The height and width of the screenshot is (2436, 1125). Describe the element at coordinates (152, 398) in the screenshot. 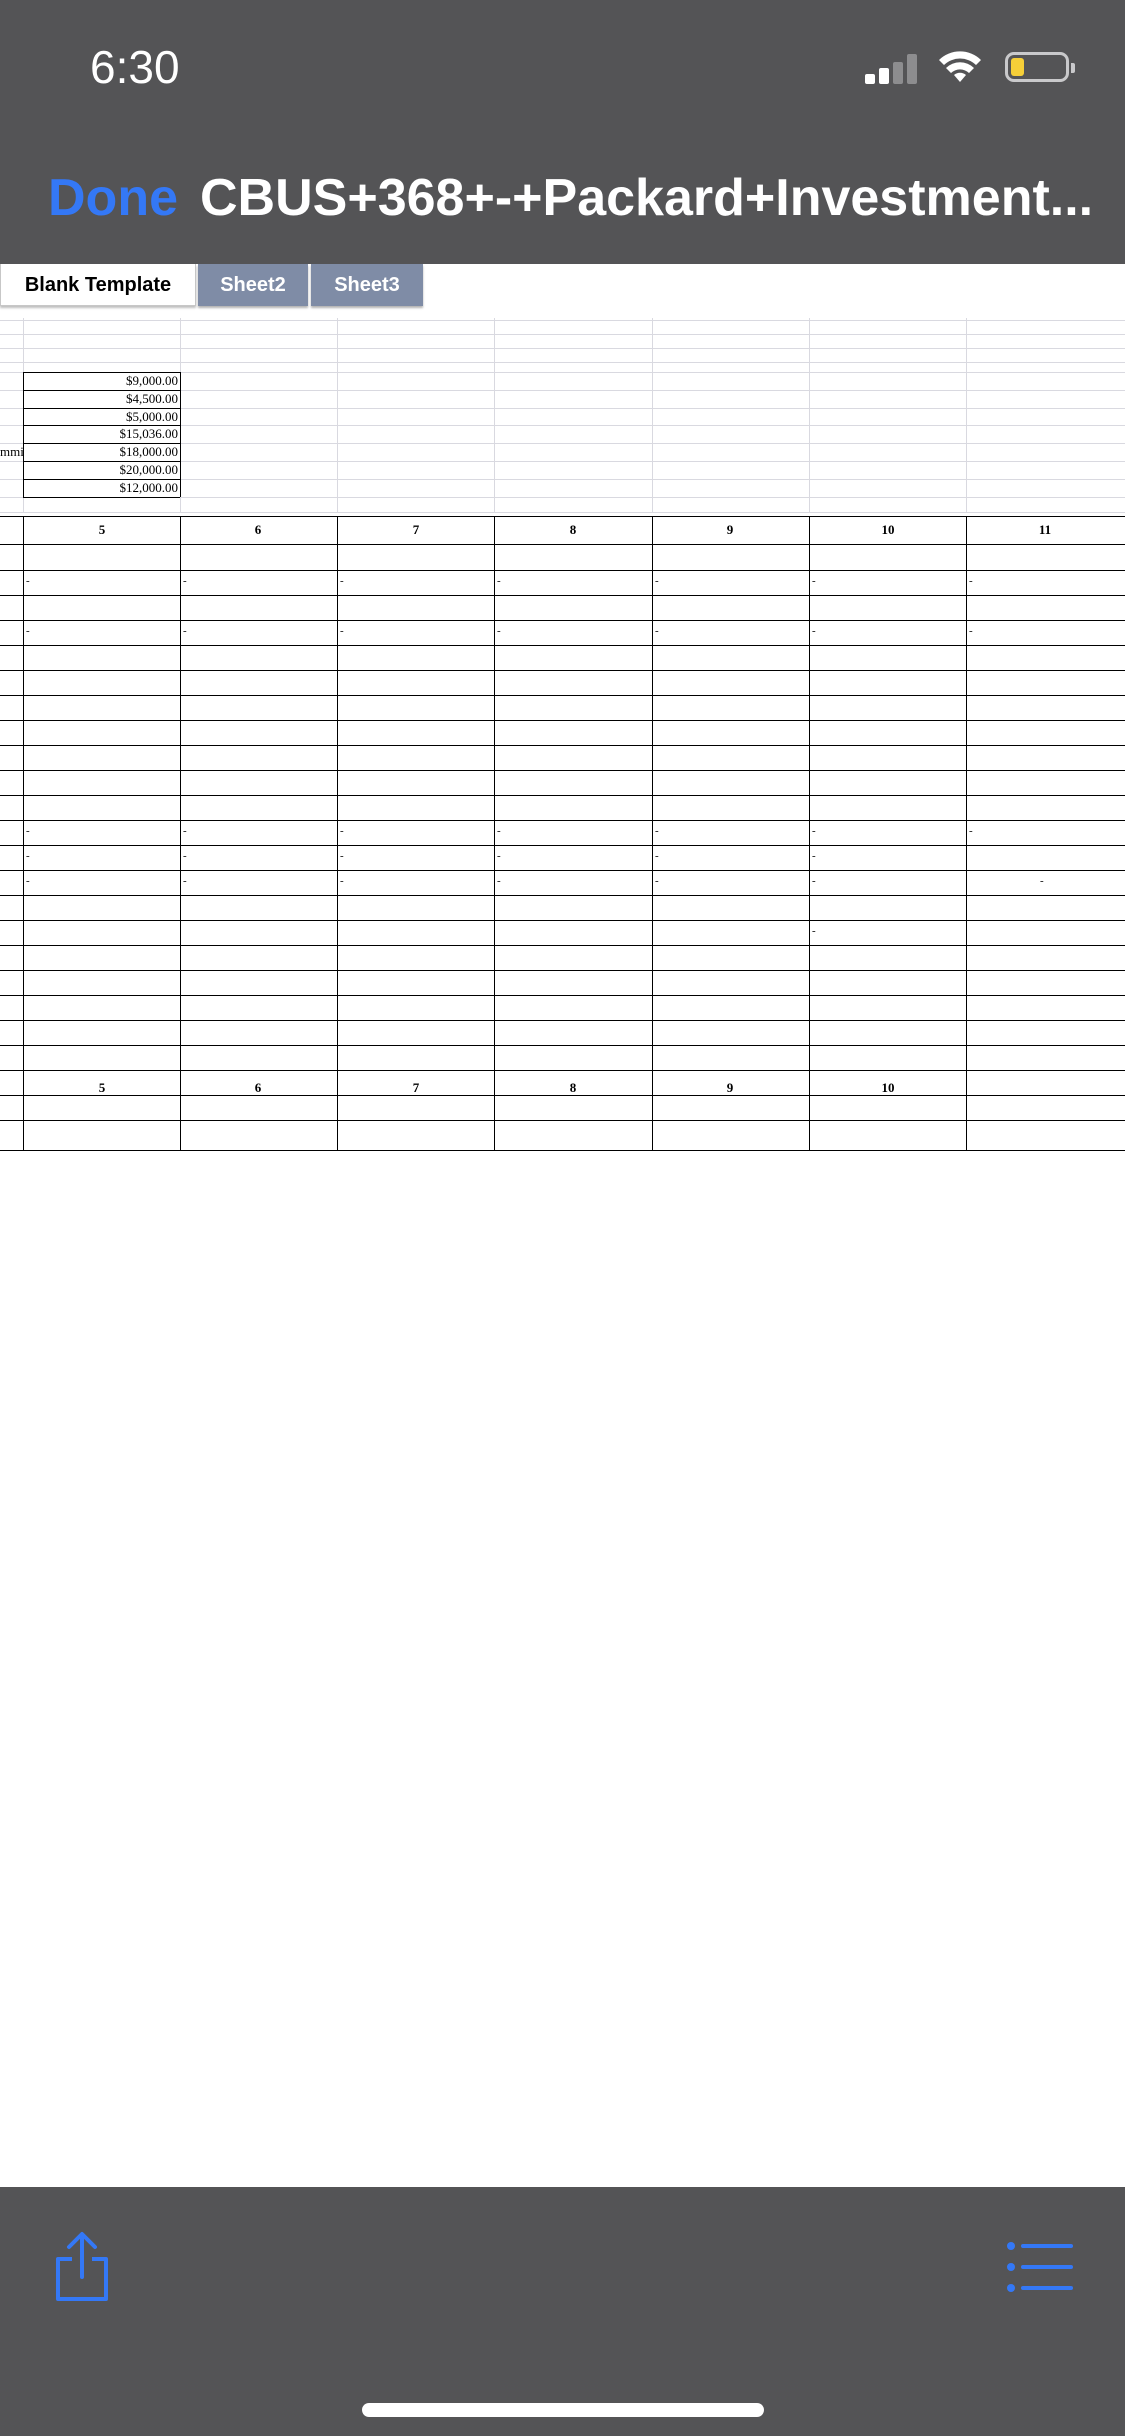

I see `amount-cell: $4,500.00` at that location.